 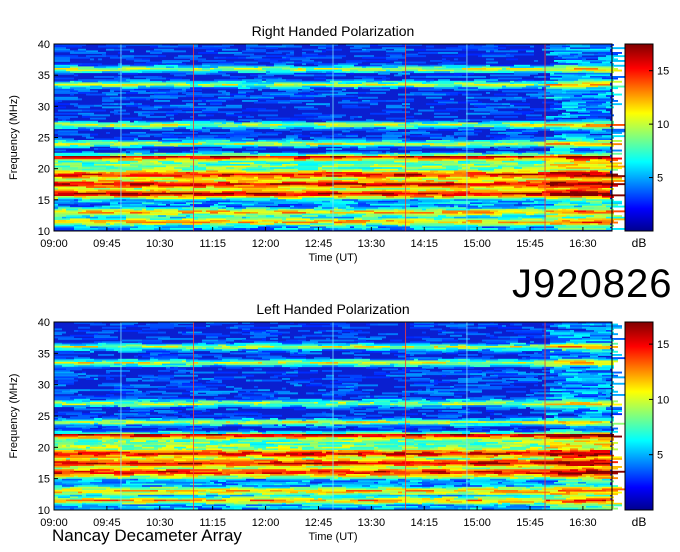 I want to click on colorbar, so click(x=639, y=137).